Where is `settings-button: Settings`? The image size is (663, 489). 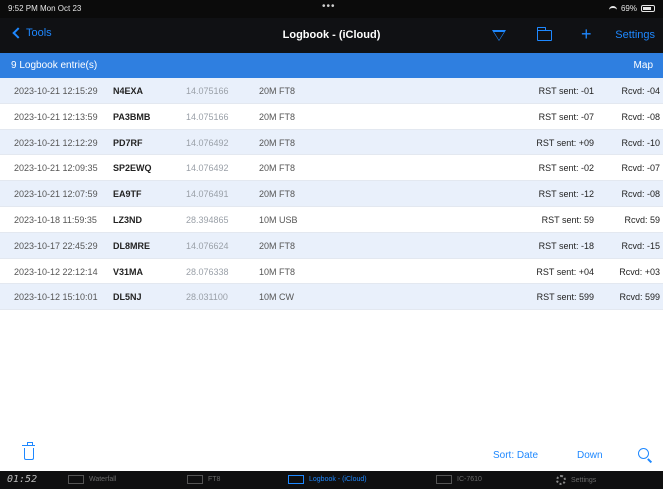
settings-button: Settings is located at coordinates (635, 35).